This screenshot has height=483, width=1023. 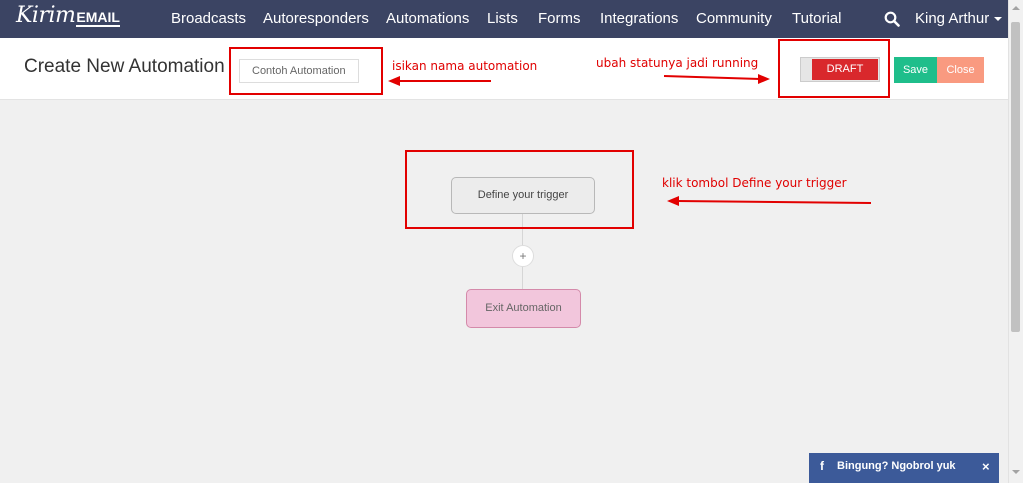 What do you see at coordinates (986, 466) in the screenshot?
I see `chat-close-icon: ×` at bounding box center [986, 466].